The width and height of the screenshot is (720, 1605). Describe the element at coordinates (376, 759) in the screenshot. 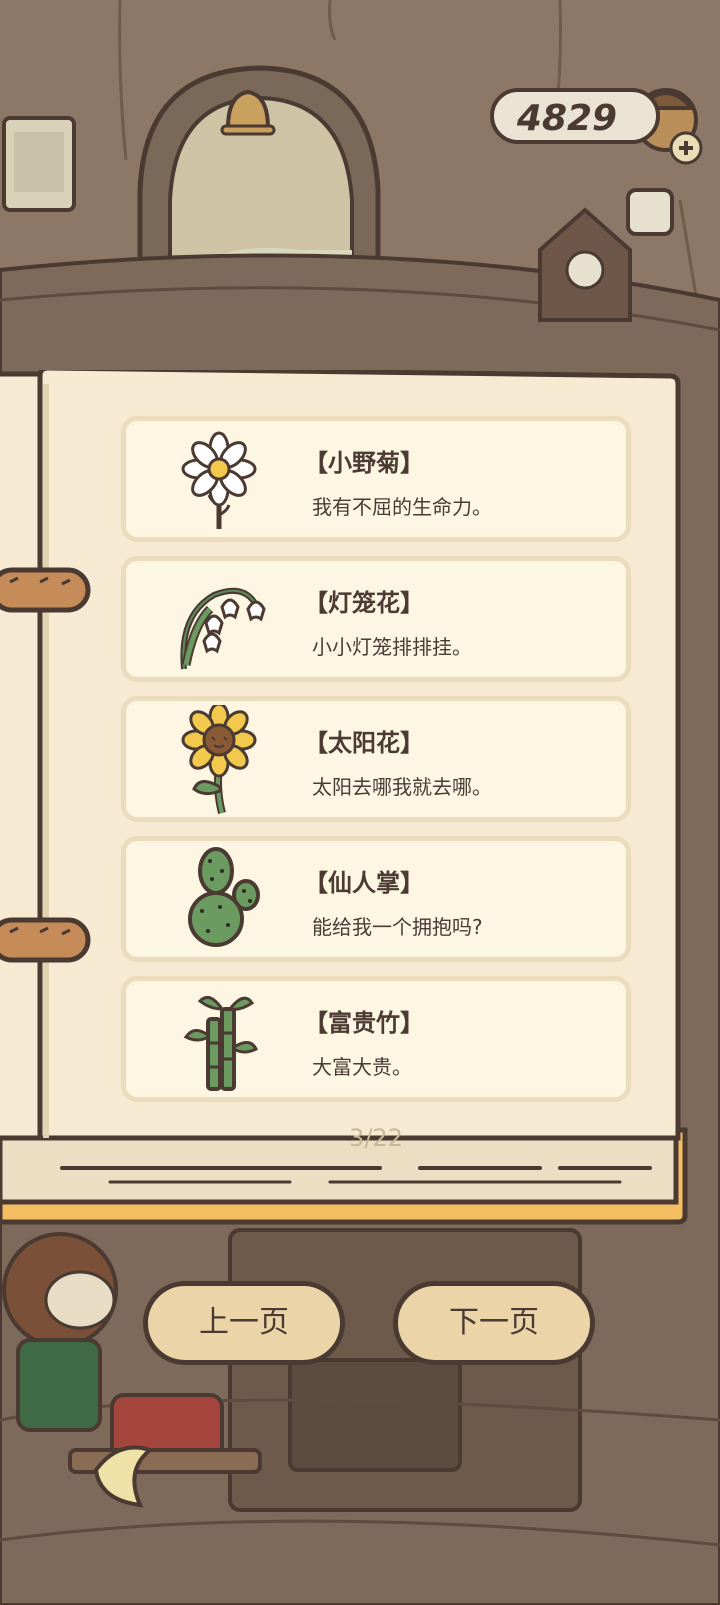

I see `list-item: 【太阳花】 太阳去哪我就去哪。` at that location.